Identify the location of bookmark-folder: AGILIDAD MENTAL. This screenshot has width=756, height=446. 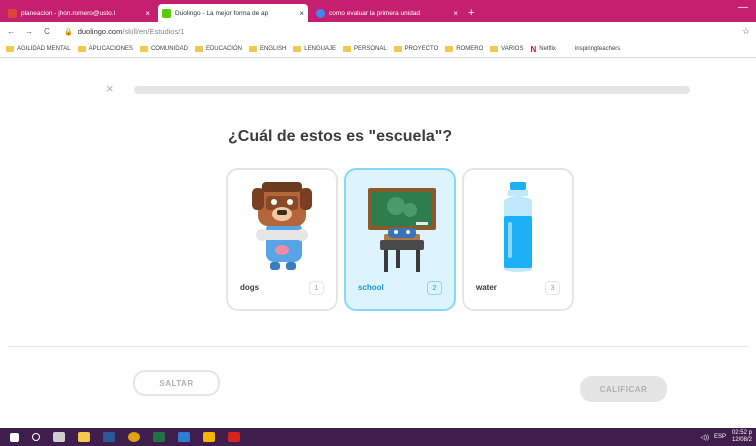
(38, 49).